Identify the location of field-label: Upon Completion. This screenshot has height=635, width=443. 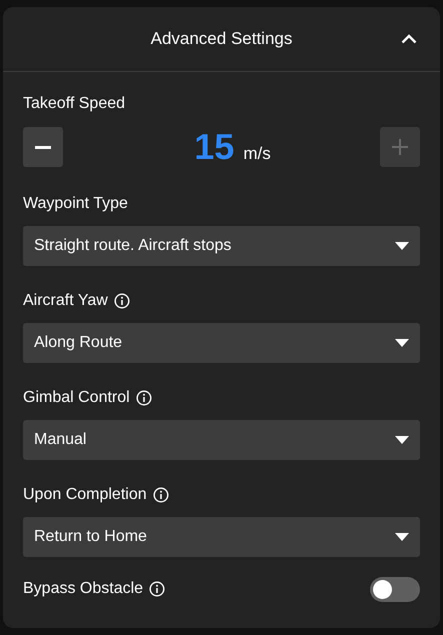
(85, 495).